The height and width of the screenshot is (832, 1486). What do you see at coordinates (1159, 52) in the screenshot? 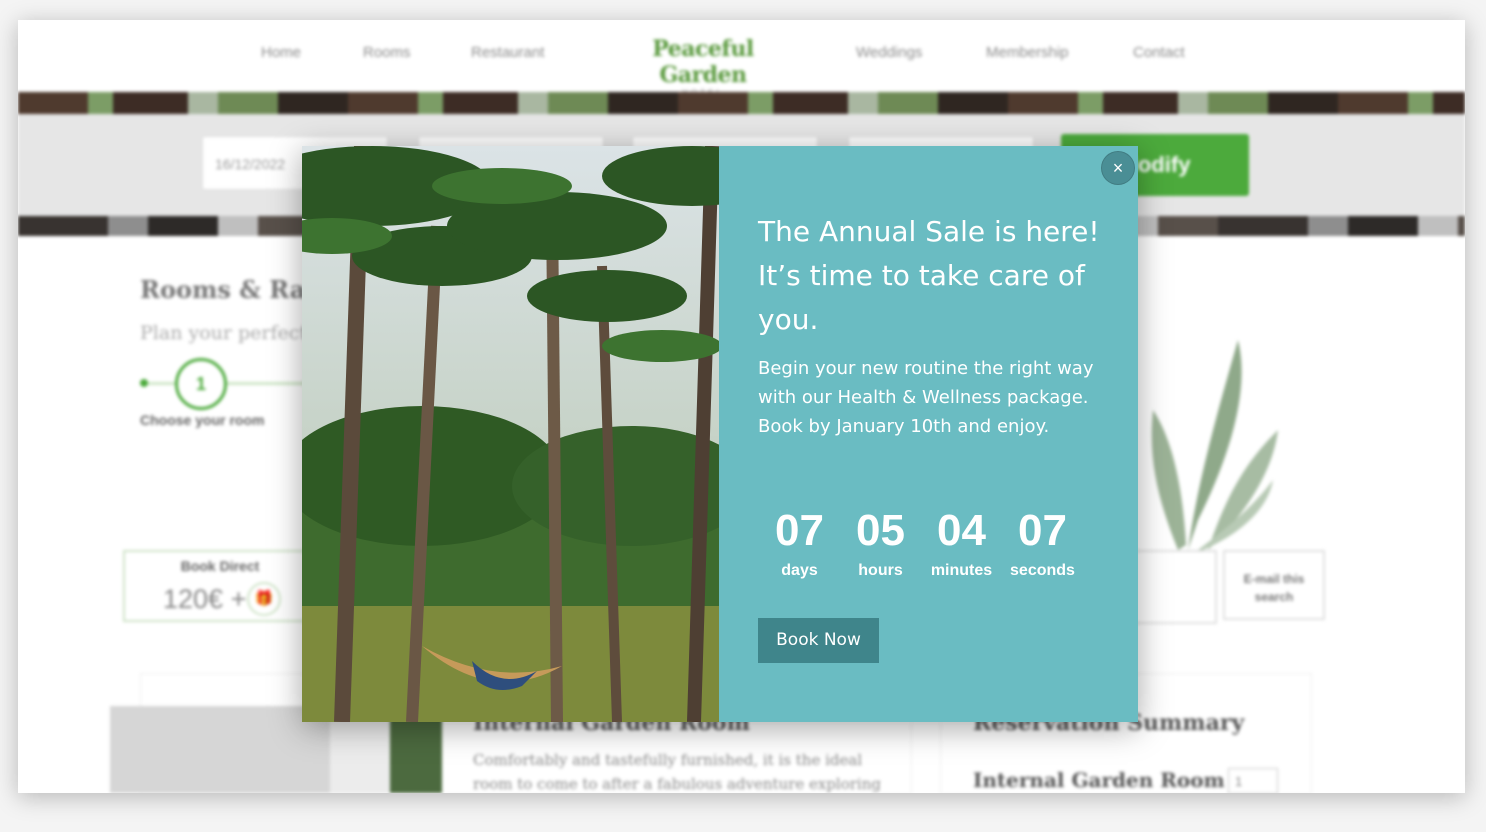
I see `nav-contact: Contact` at bounding box center [1159, 52].